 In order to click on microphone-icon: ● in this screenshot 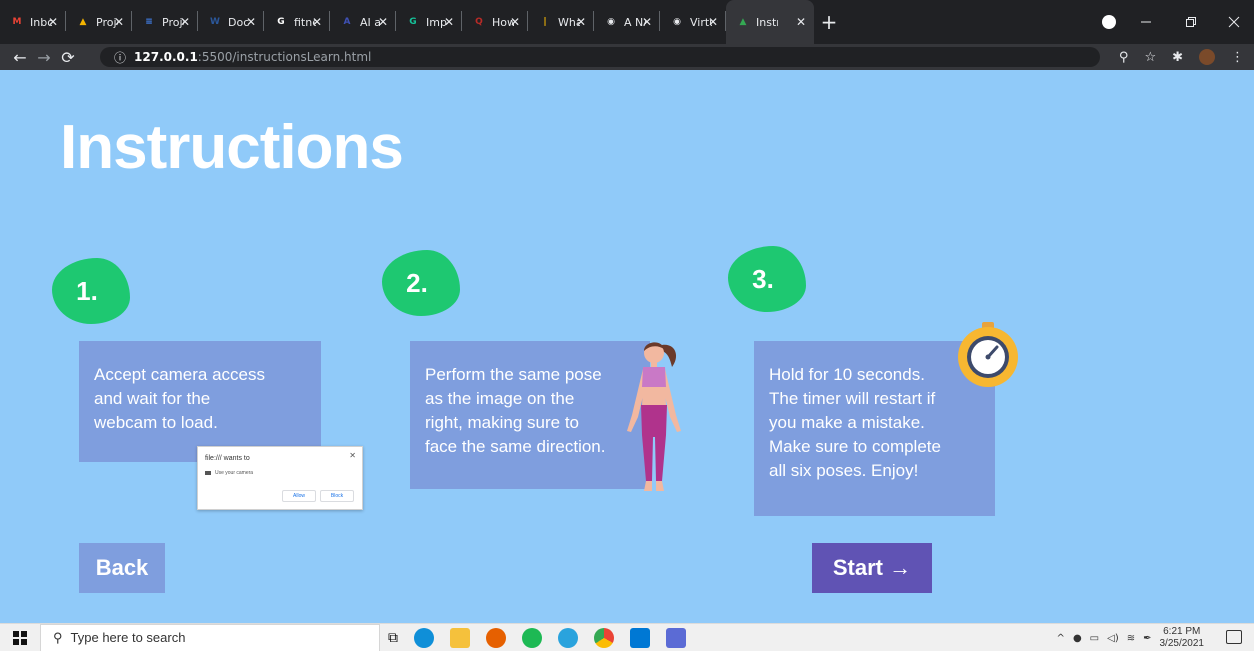, I will do `click(1077, 638)`.